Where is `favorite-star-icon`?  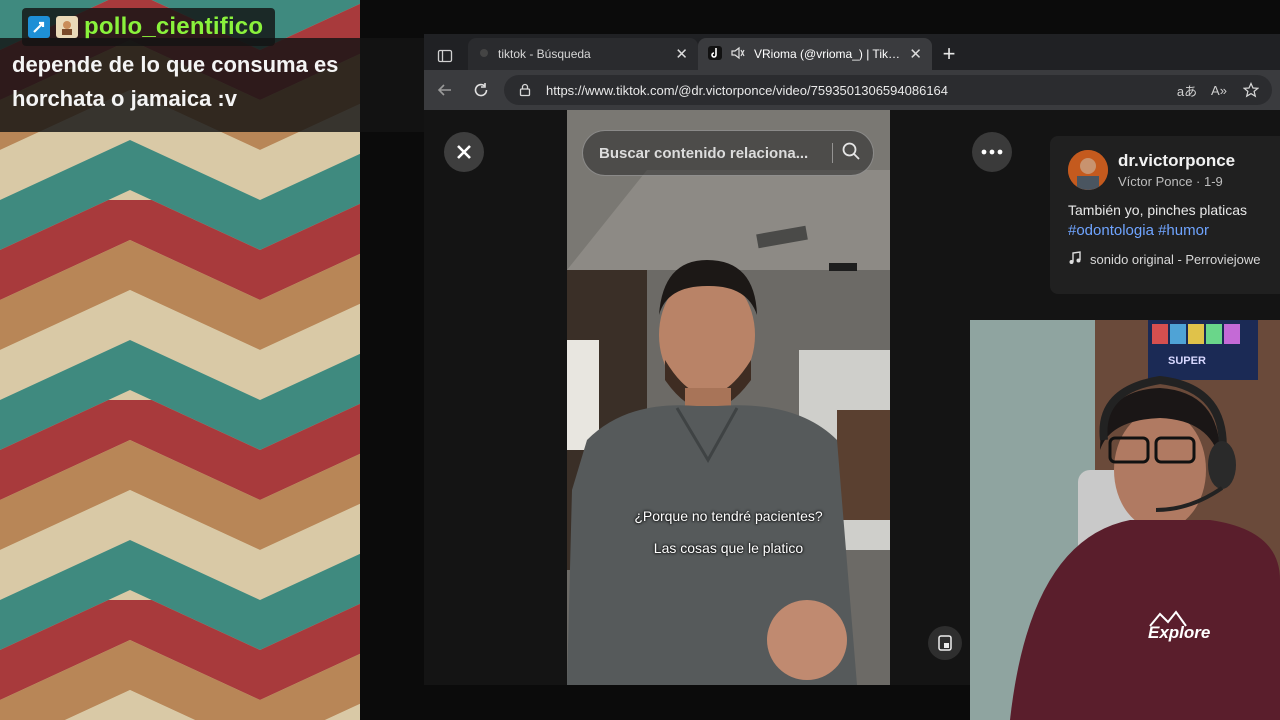
favorite-star-icon is located at coordinates (1251, 90).